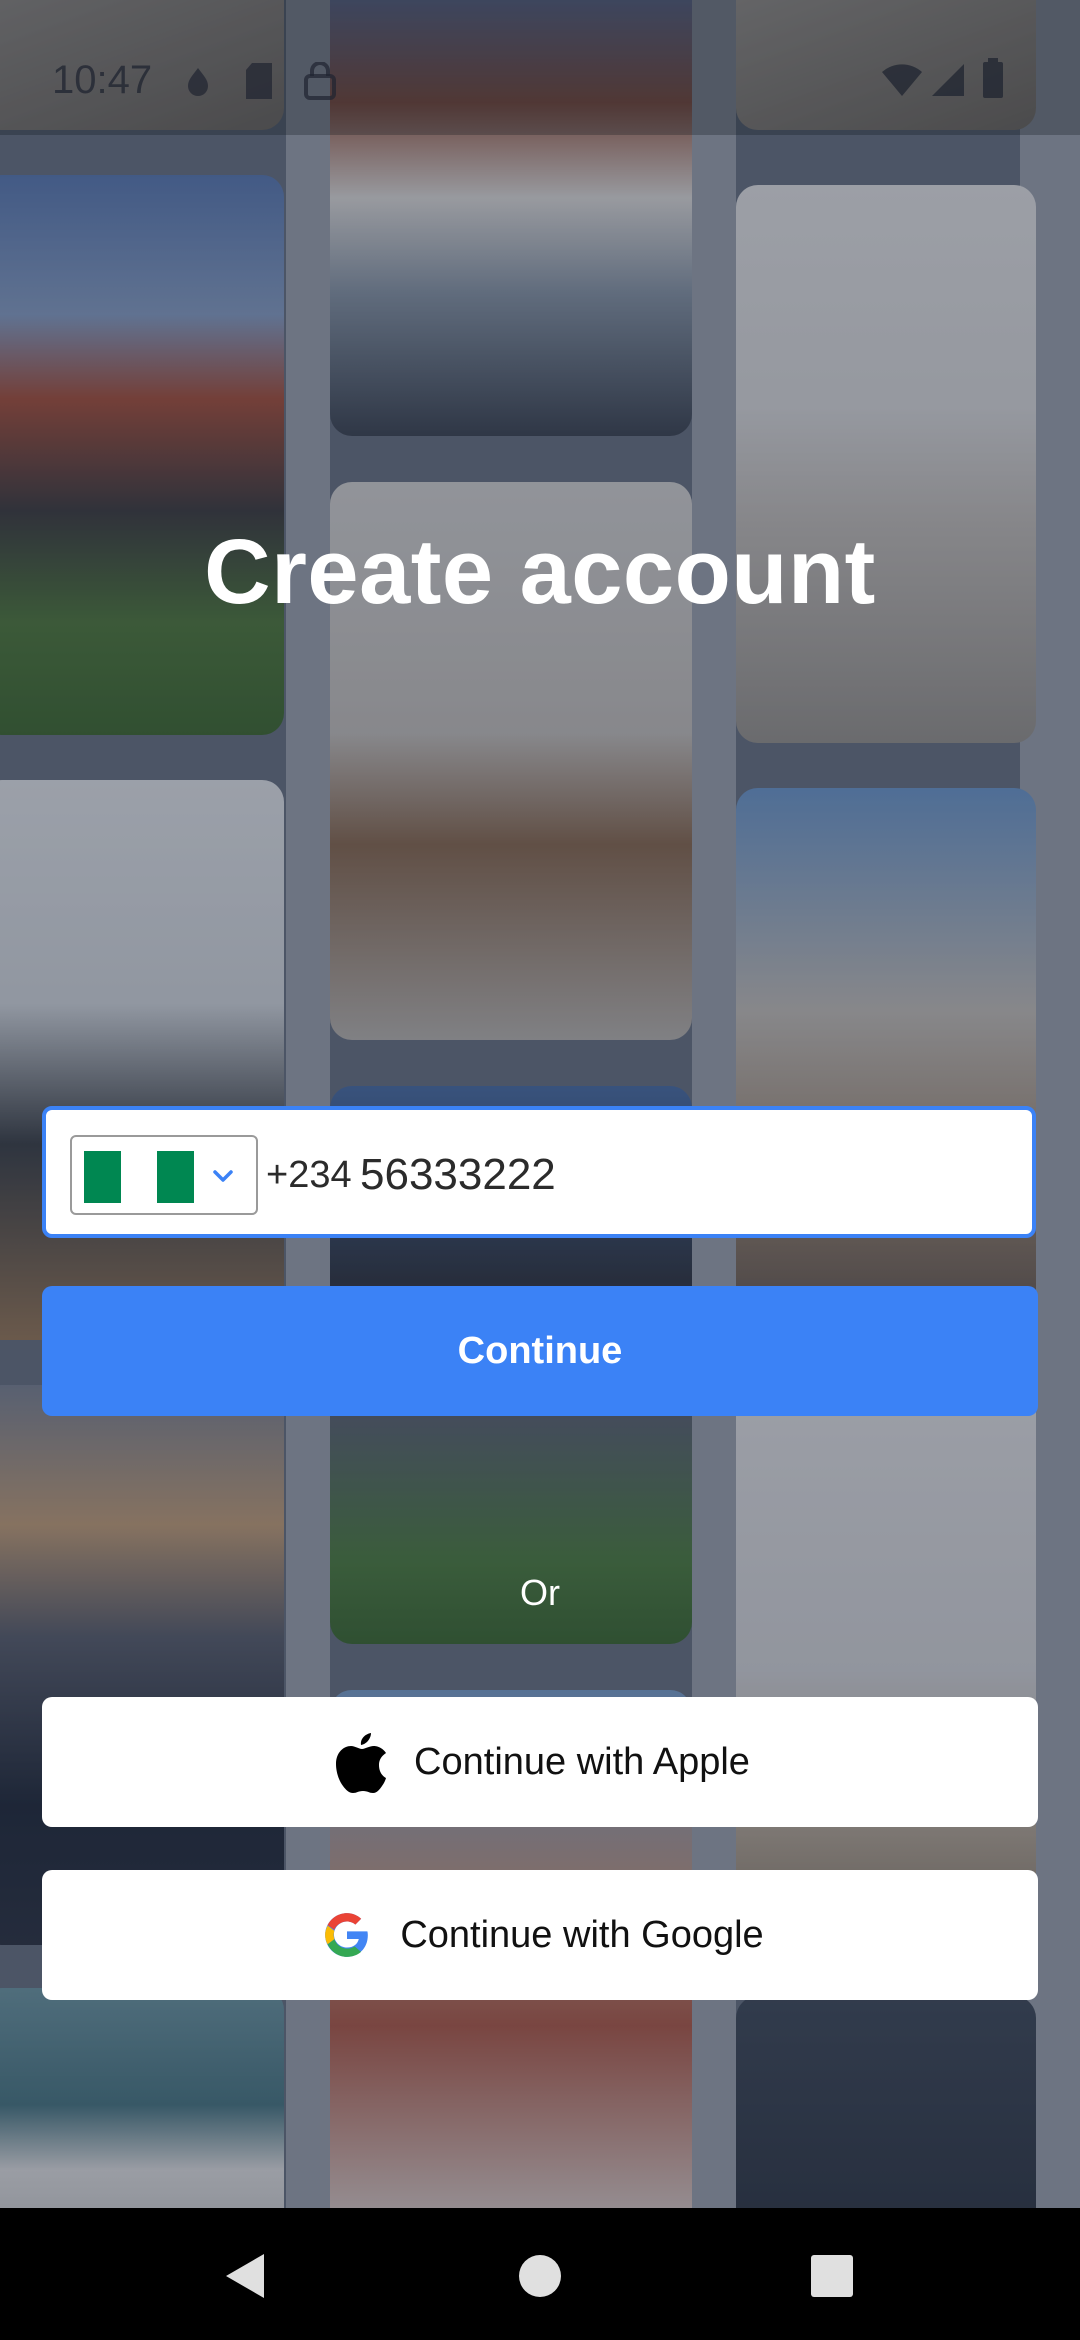 This screenshot has width=1080, height=2340. Describe the element at coordinates (259, 81) in the screenshot. I see `sim-card-icon` at that location.